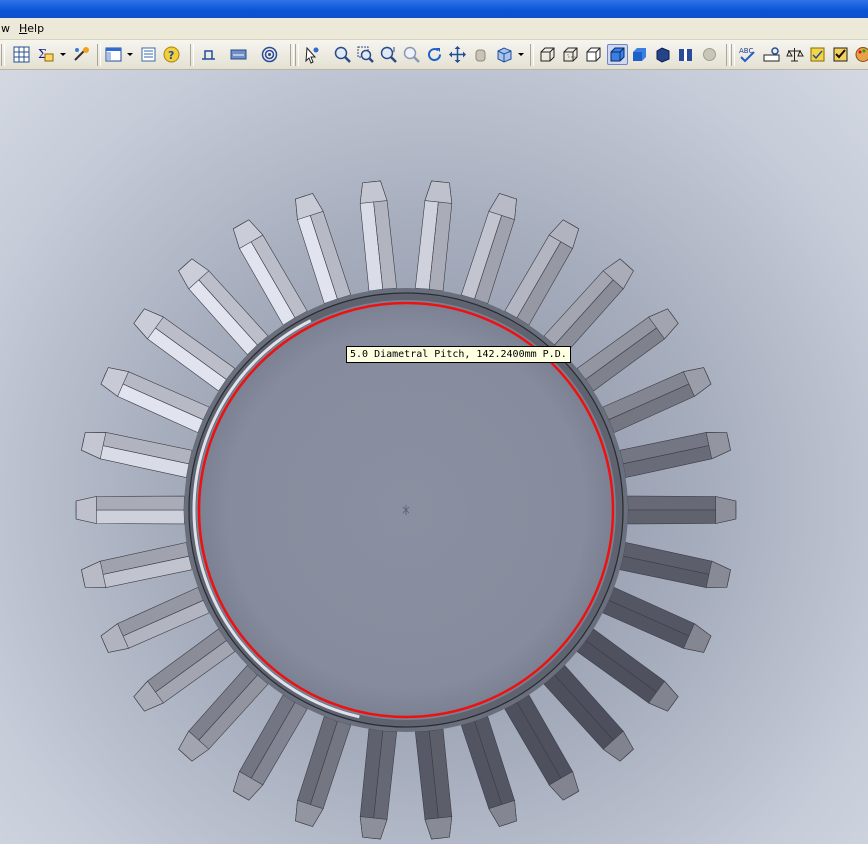 Image resolution: width=868 pixels, height=844 pixels. Describe the element at coordinates (480, 54) in the screenshot. I see `hand-icon` at that location.